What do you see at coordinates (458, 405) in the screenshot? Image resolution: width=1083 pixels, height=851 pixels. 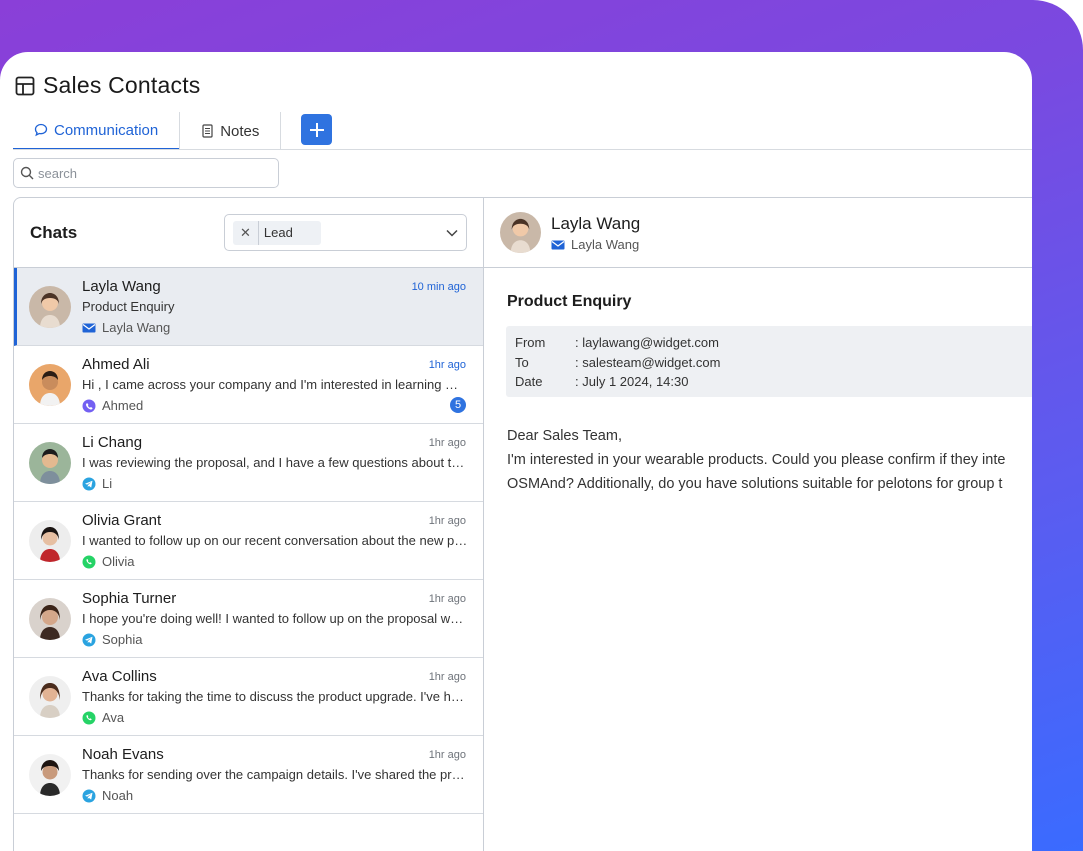 I see `unread-badge: 5` at bounding box center [458, 405].